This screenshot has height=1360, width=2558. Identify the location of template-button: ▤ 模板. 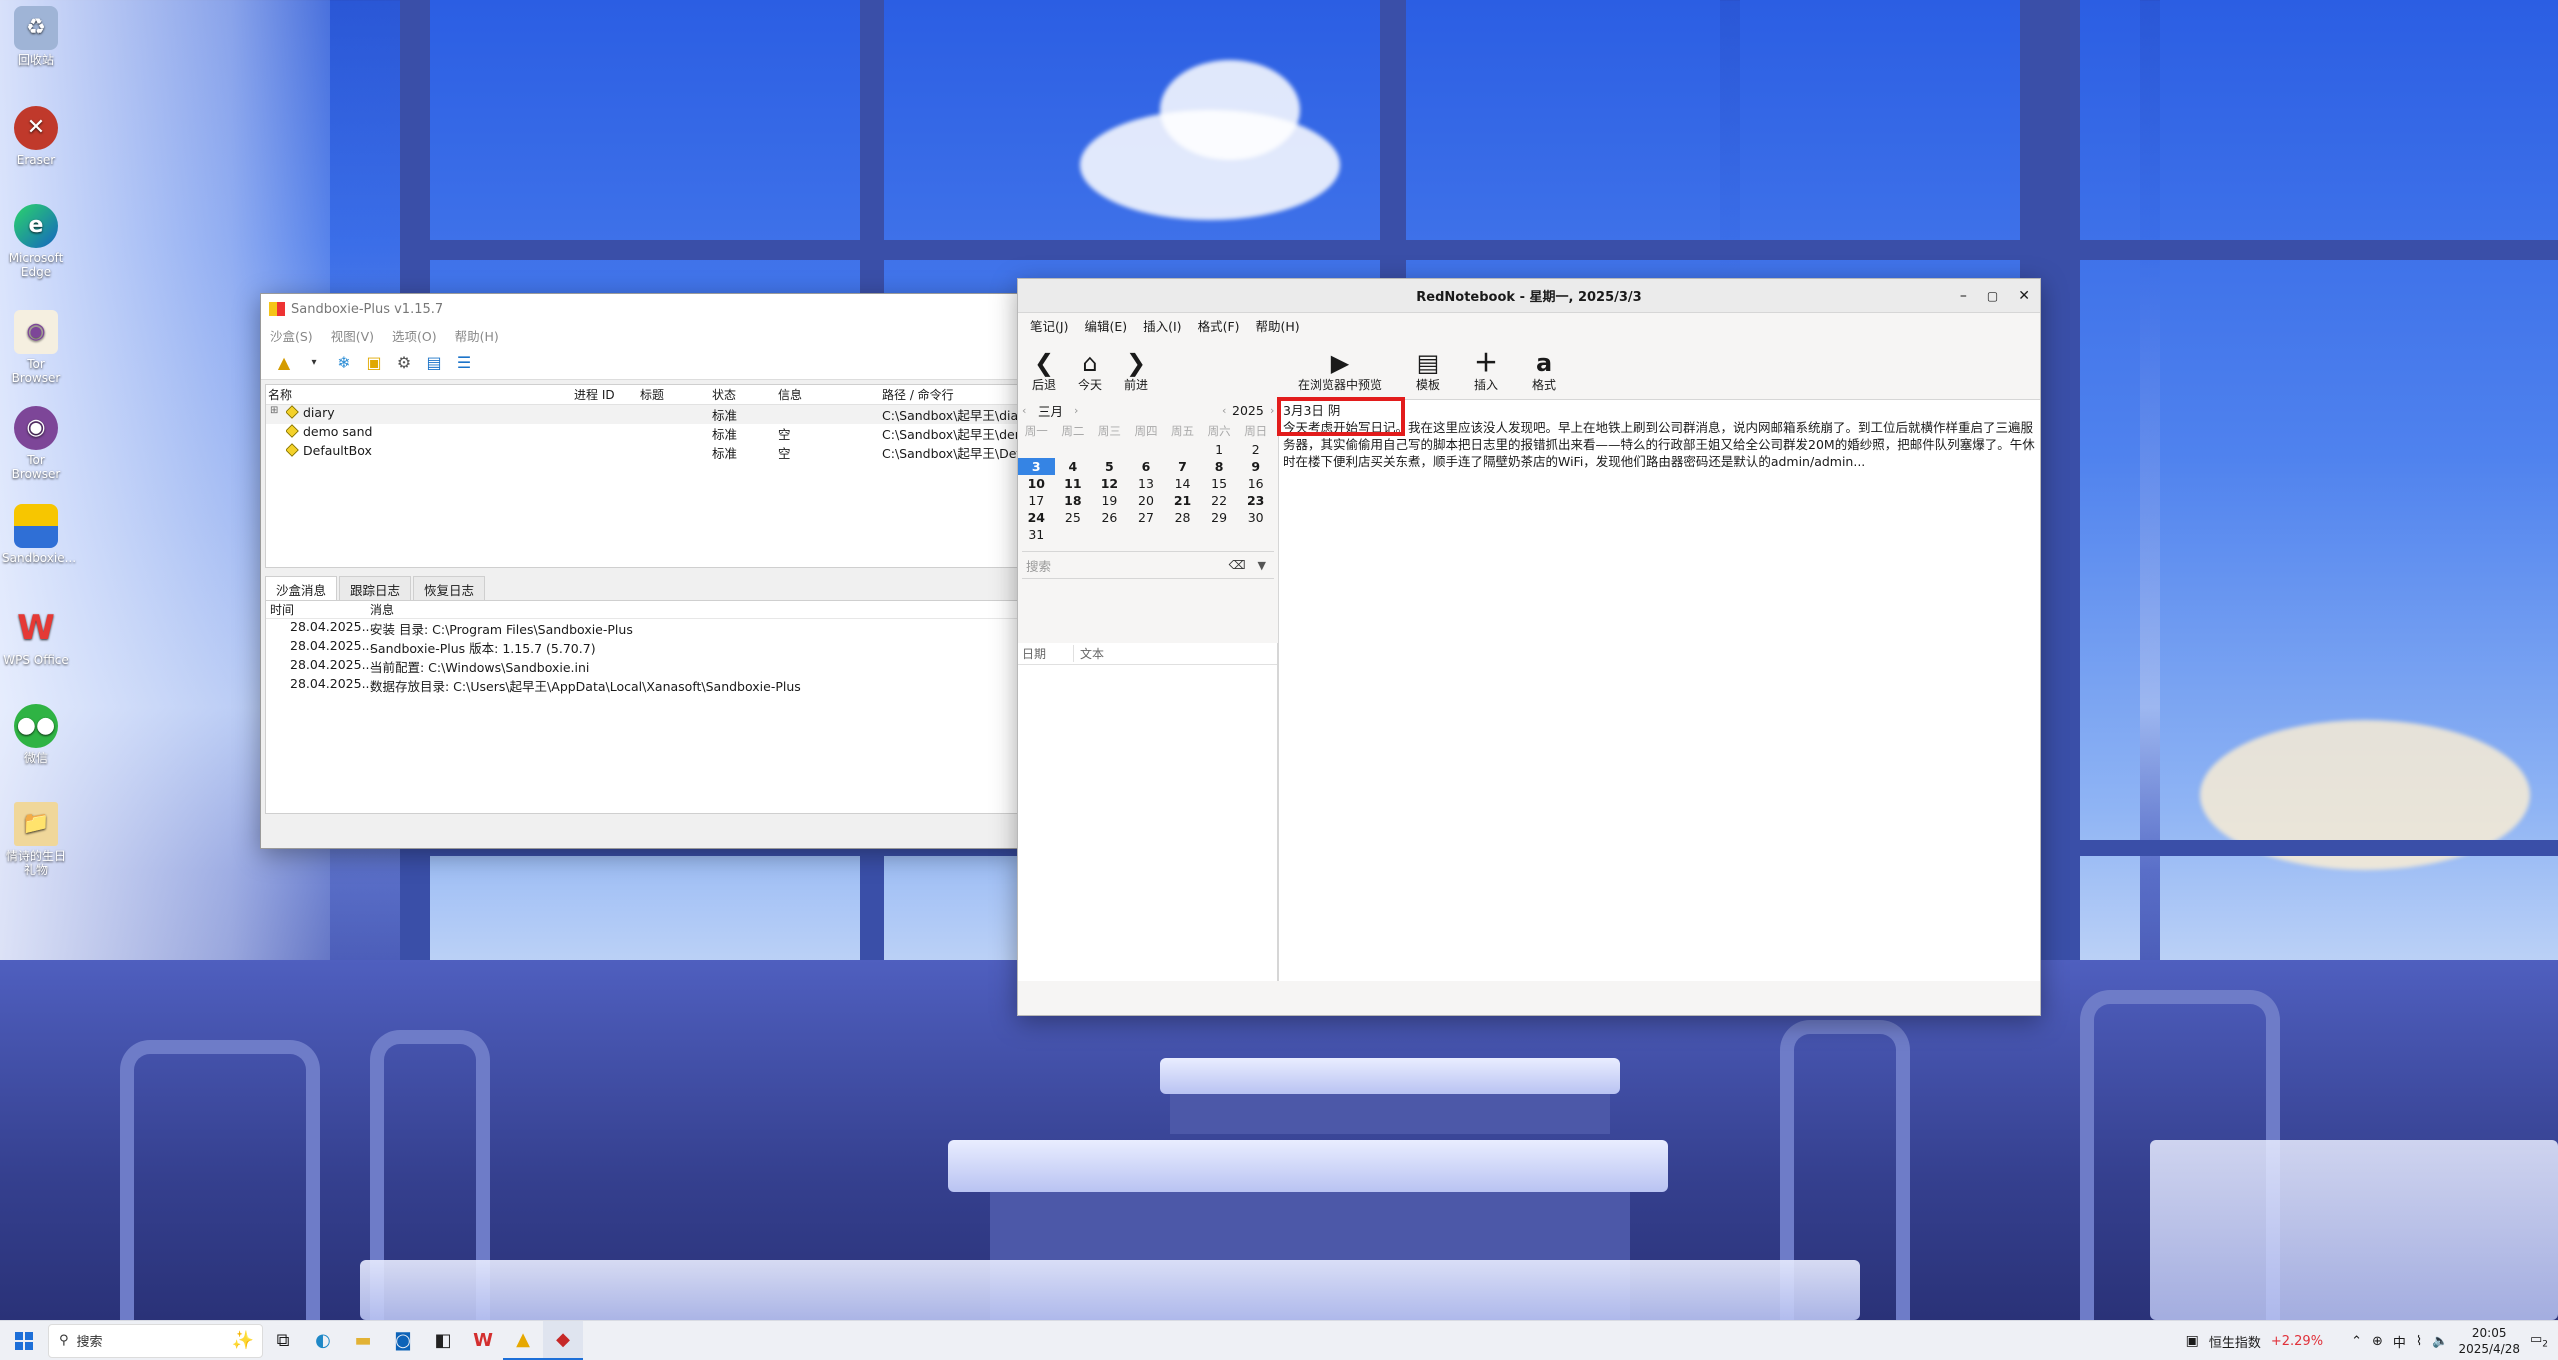
(1428, 371).